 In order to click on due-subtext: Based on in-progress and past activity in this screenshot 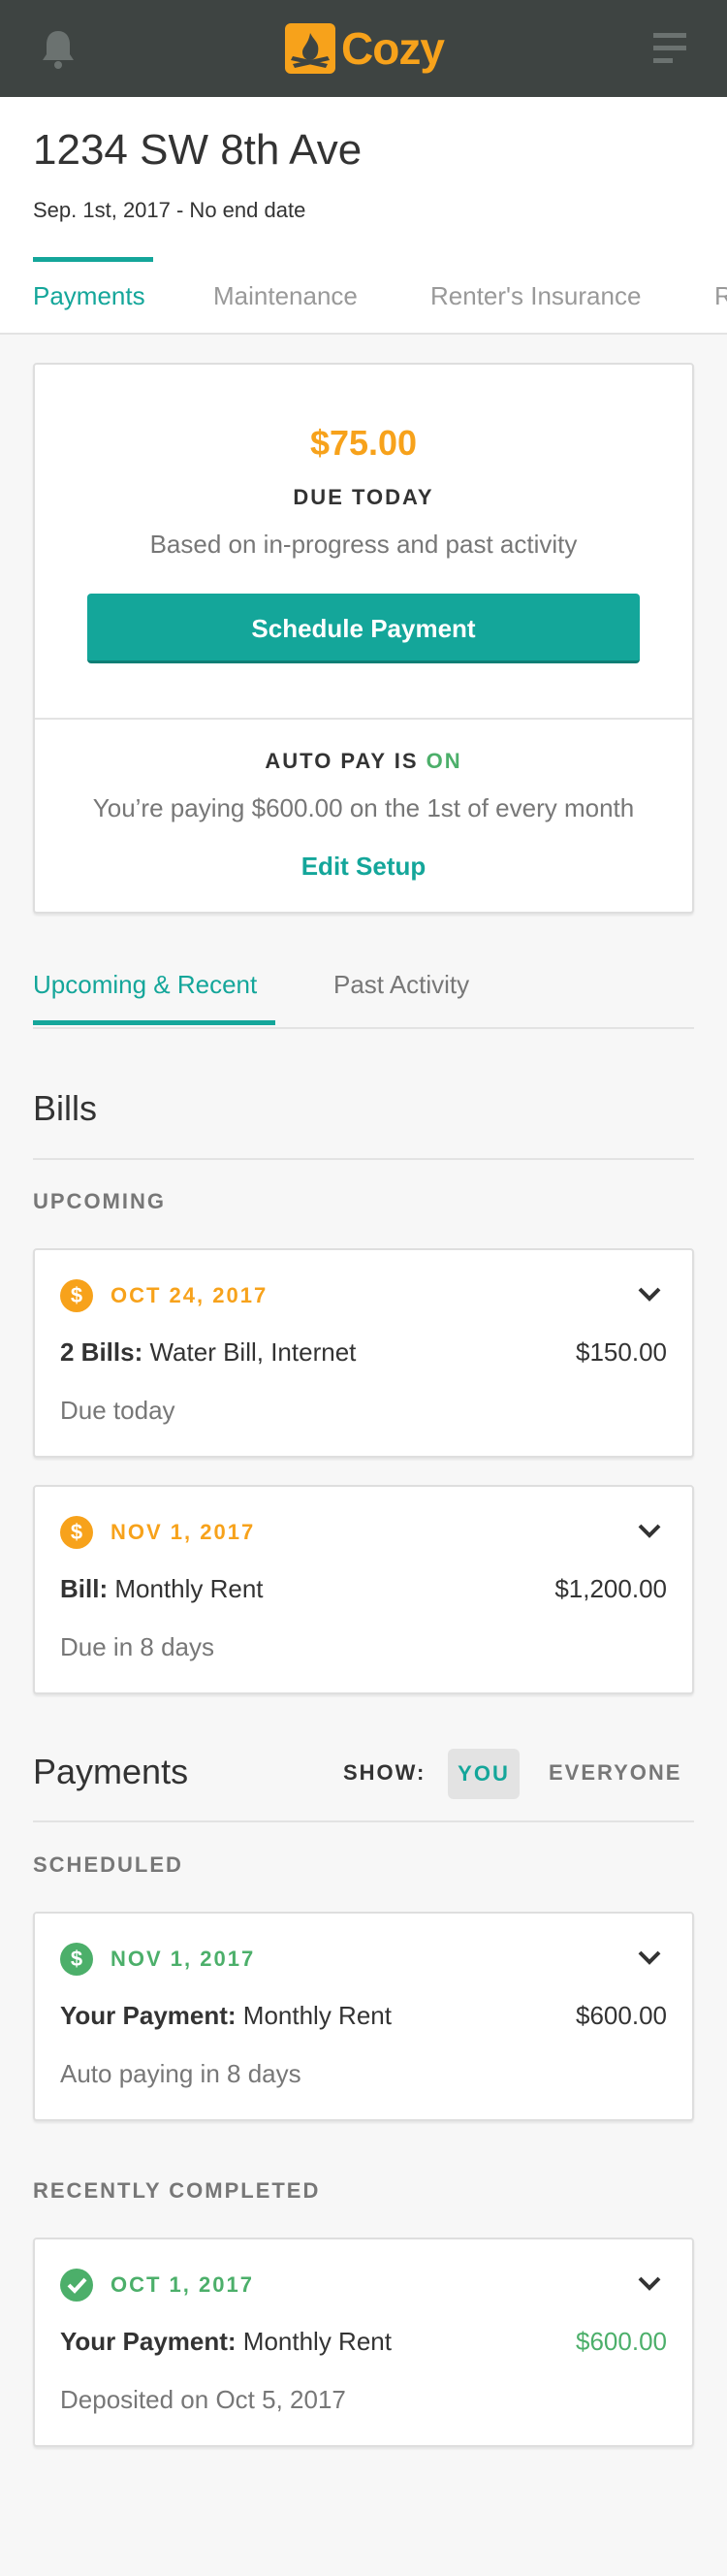, I will do `click(363, 544)`.